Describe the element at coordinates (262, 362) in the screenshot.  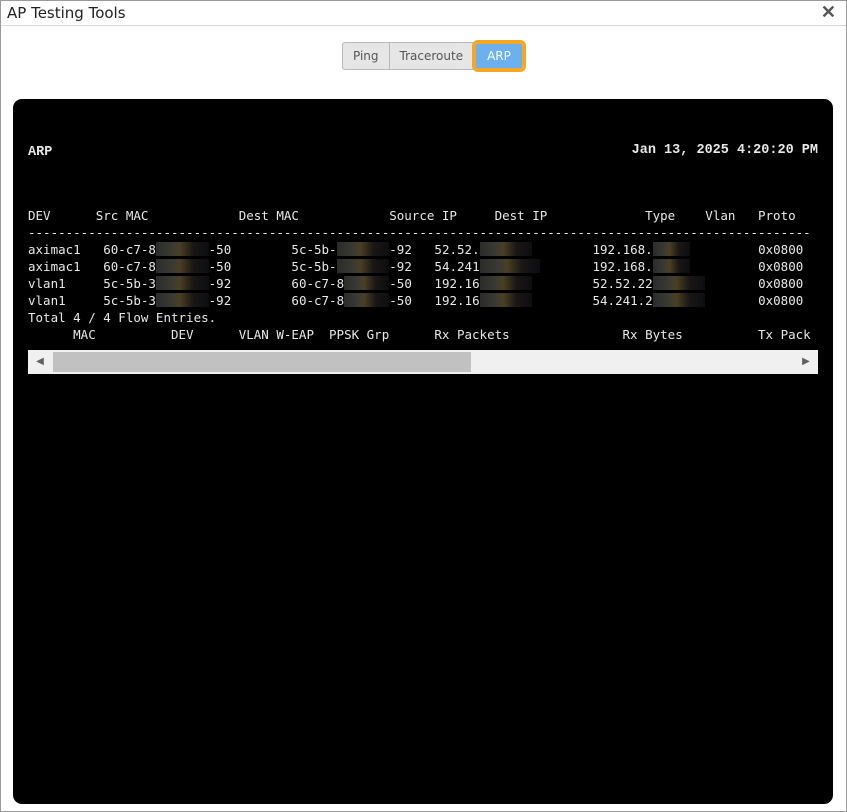
I see `scrollbar-thumb` at that location.